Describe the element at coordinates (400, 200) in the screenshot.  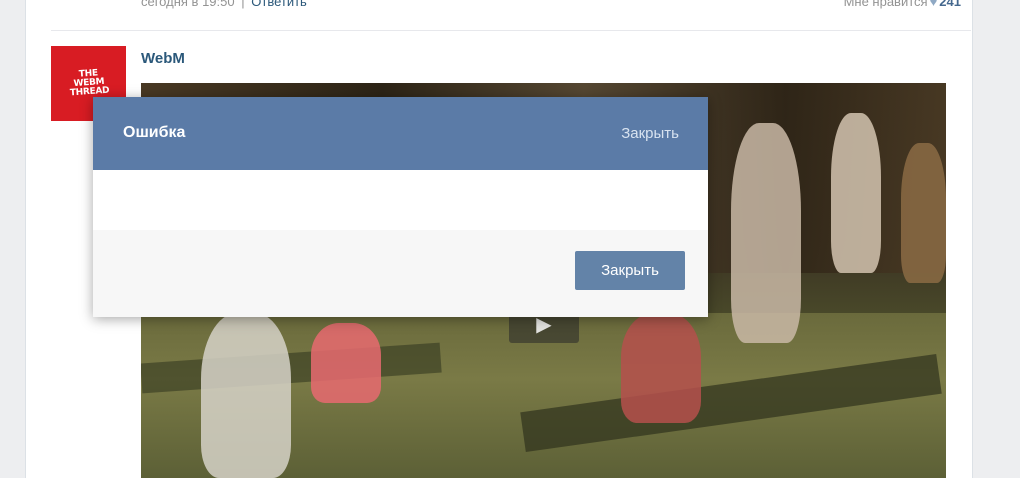
I see `dialog-body` at that location.